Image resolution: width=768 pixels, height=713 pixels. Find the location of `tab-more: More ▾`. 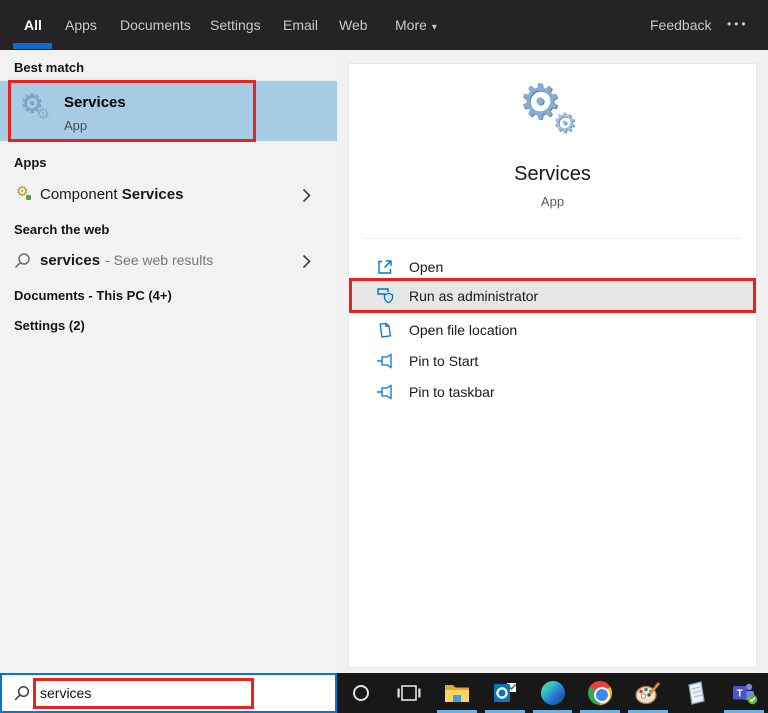

tab-more: More ▾ is located at coordinates (416, 25).